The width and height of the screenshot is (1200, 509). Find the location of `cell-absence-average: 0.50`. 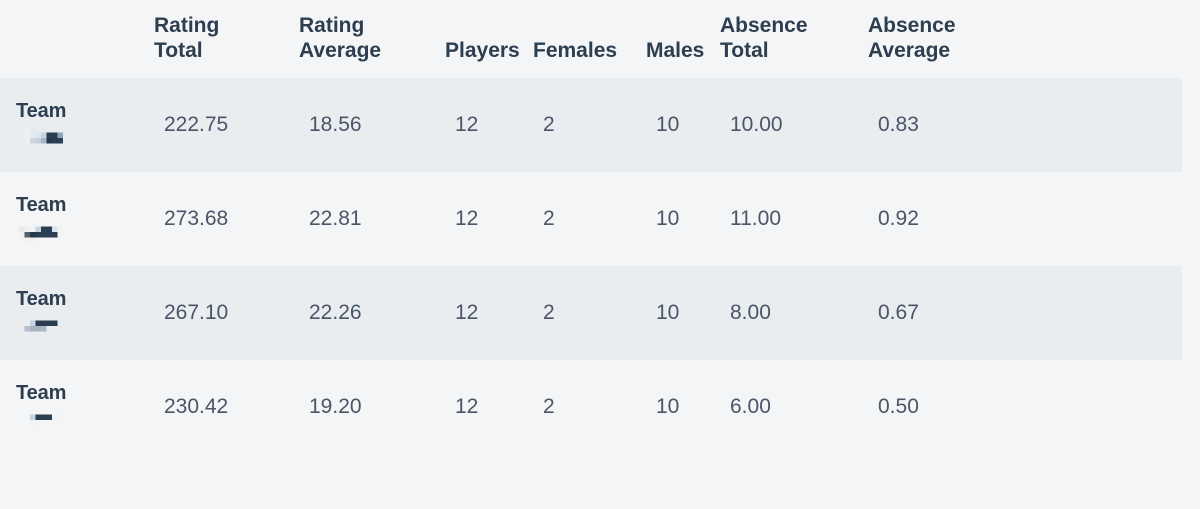

cell-absence-average: 0.50 is located at coordinates (1025, 407).